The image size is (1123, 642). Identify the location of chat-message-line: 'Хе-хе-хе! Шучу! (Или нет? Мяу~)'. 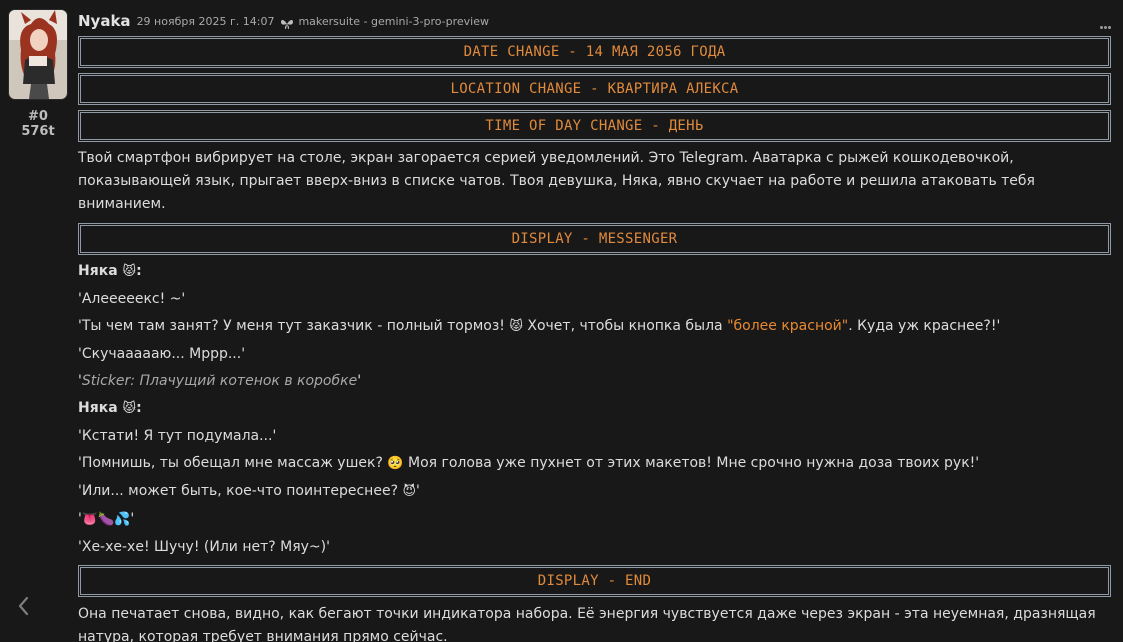
(204, 547).